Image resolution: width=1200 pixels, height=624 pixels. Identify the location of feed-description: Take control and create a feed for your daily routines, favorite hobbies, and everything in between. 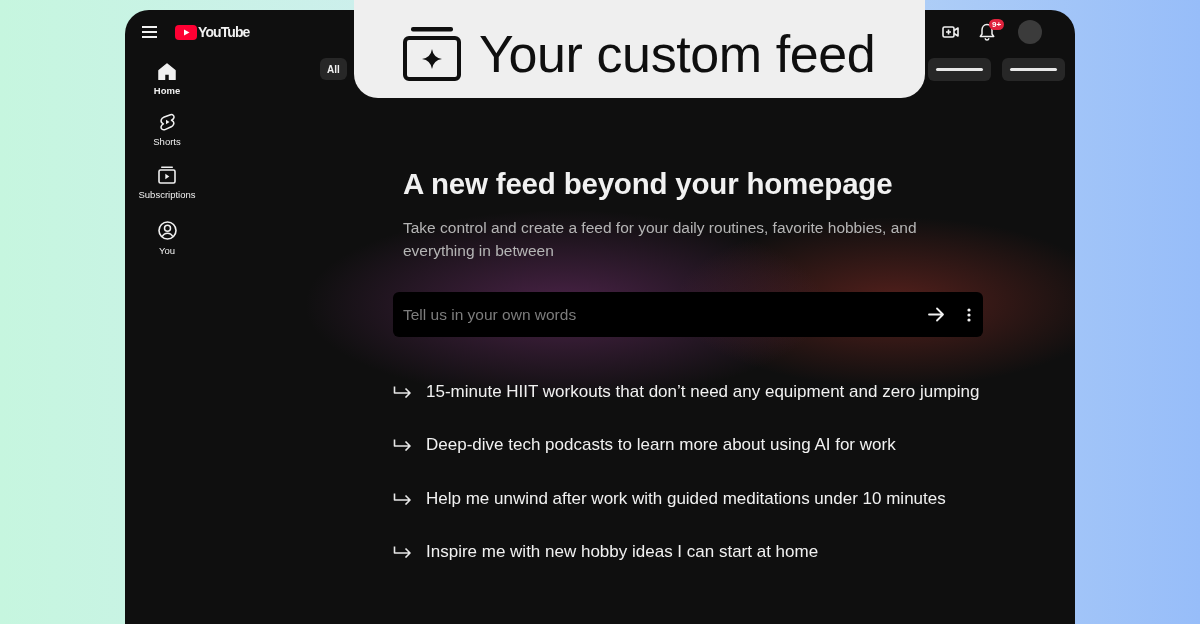
(660, 239).